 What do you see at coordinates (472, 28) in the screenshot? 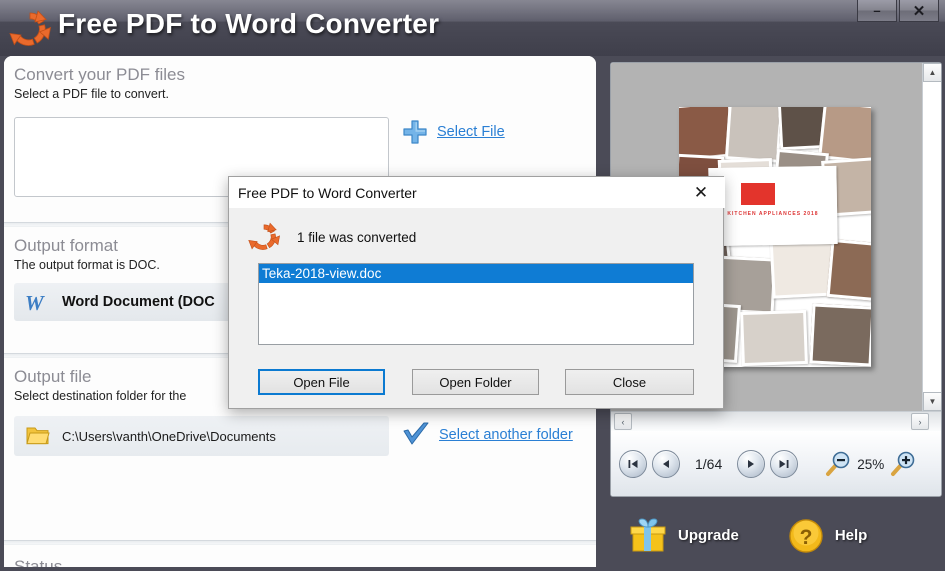
I see `title-bar: Free PDF to Word Converter – ✕` at bounding box center [472, 28].